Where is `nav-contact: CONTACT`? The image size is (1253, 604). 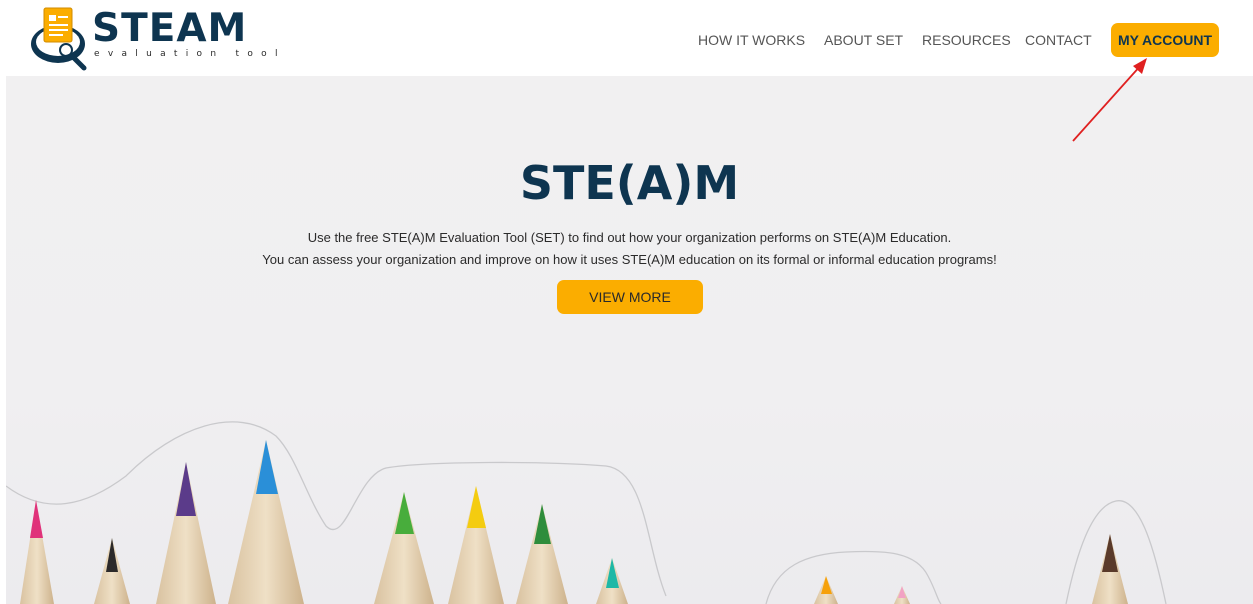
nav-contact: CONTACT is located at coordinates (1058, 40).